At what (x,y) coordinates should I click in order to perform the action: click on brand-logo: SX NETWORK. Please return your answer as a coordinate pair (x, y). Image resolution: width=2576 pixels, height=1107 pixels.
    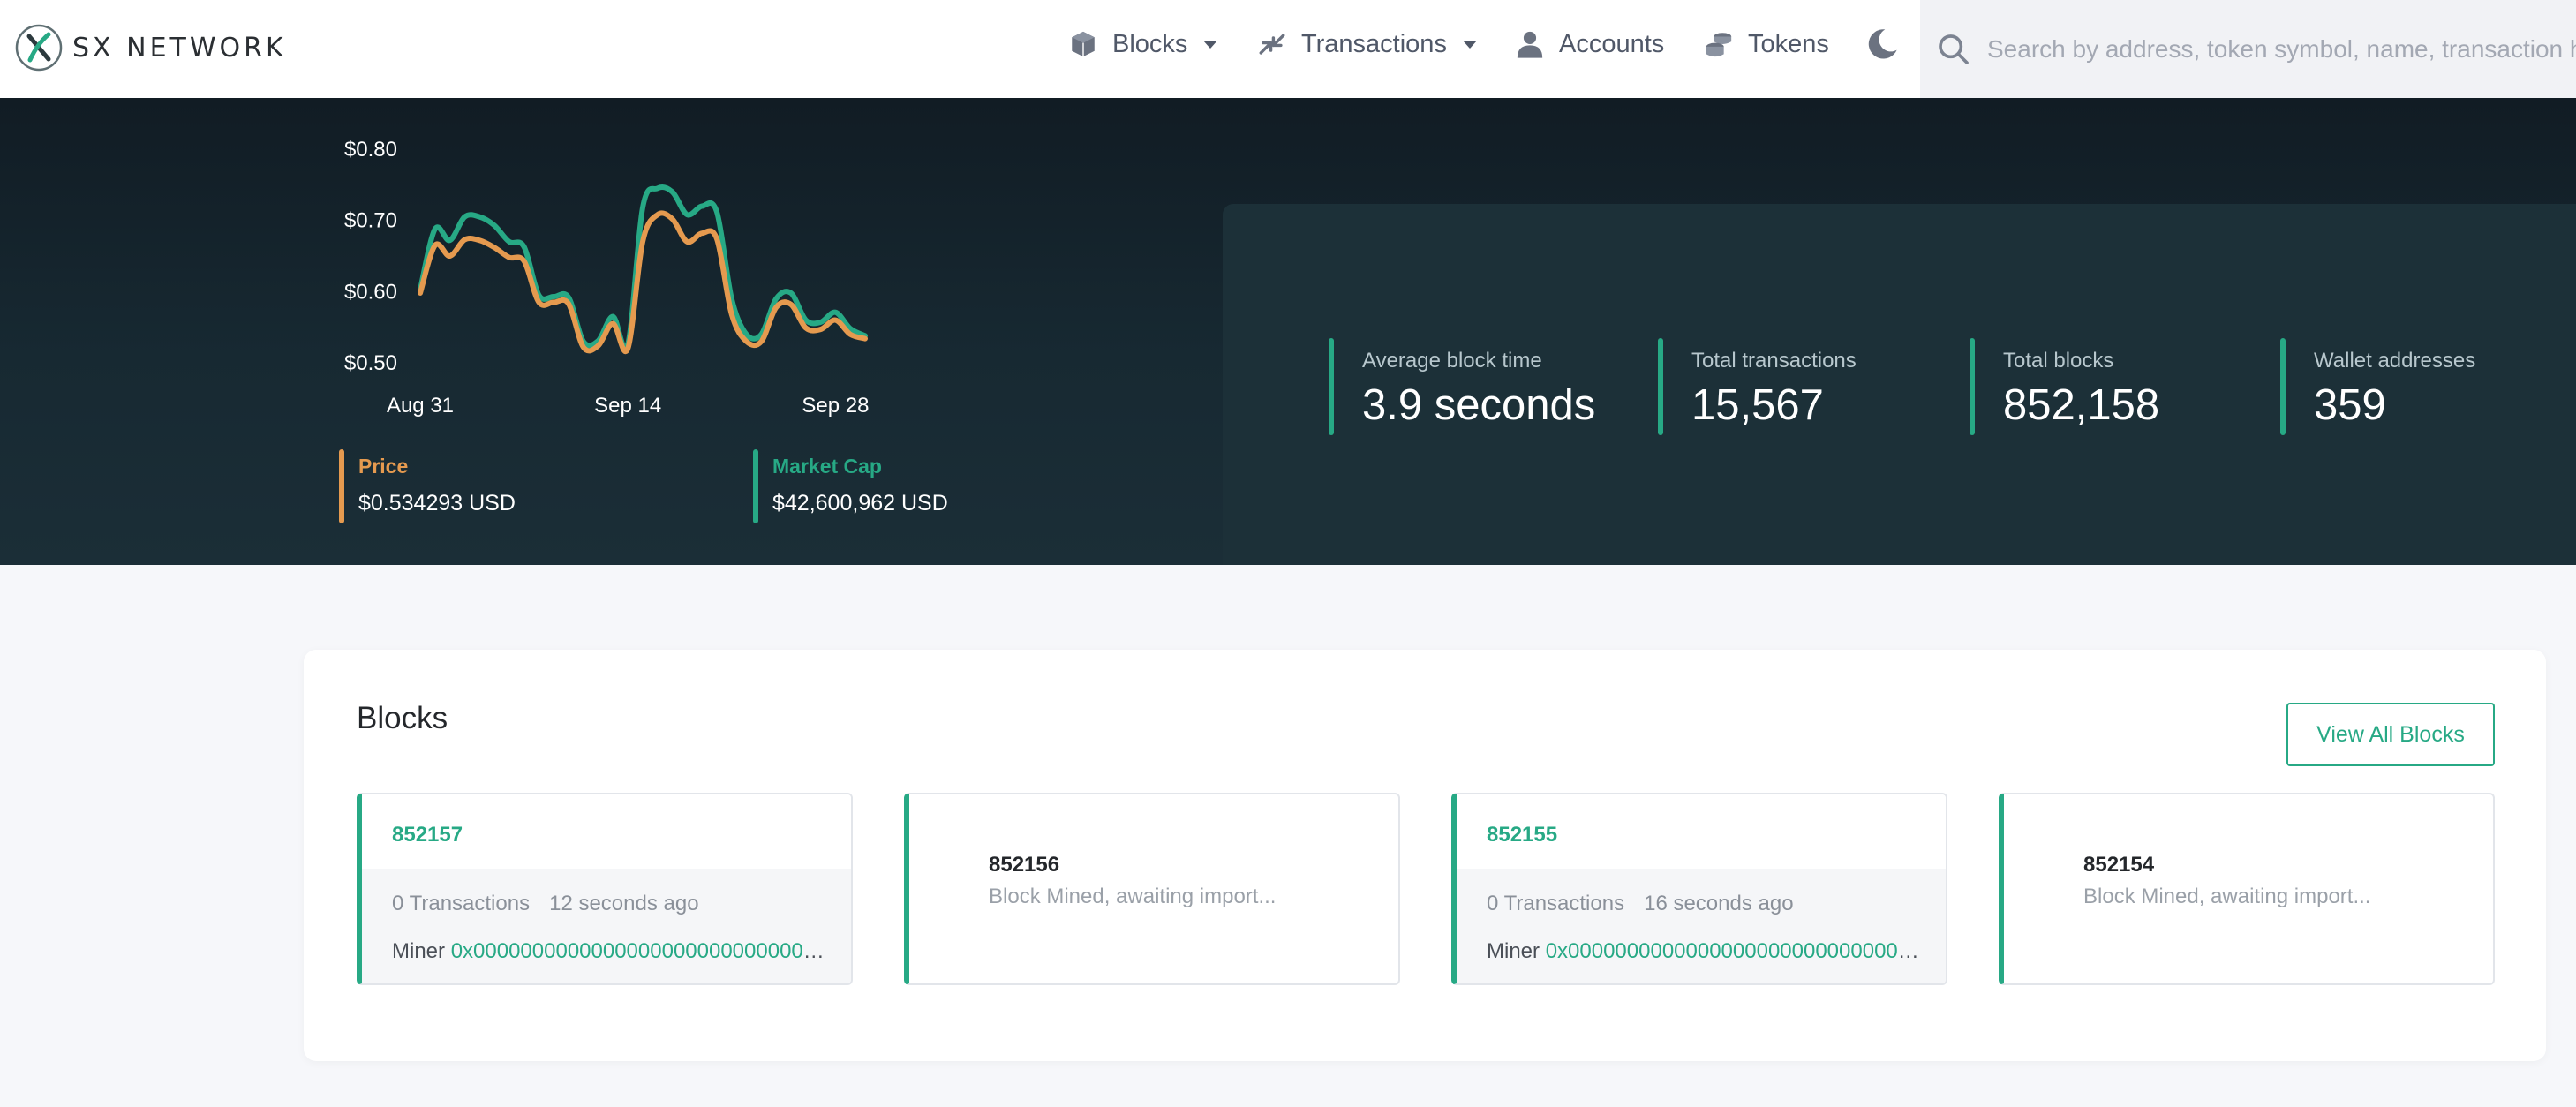
    Looking at the image, I should click on (151, 47).